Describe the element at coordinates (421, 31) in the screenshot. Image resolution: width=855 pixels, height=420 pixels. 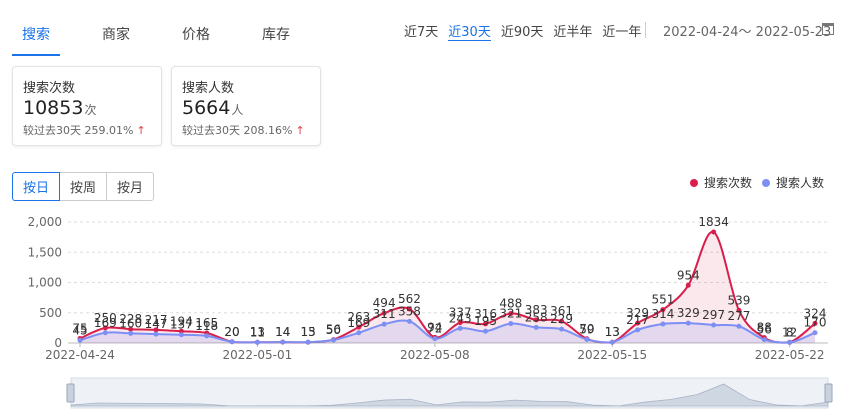
I see `range-7d: 近7天` at that location.